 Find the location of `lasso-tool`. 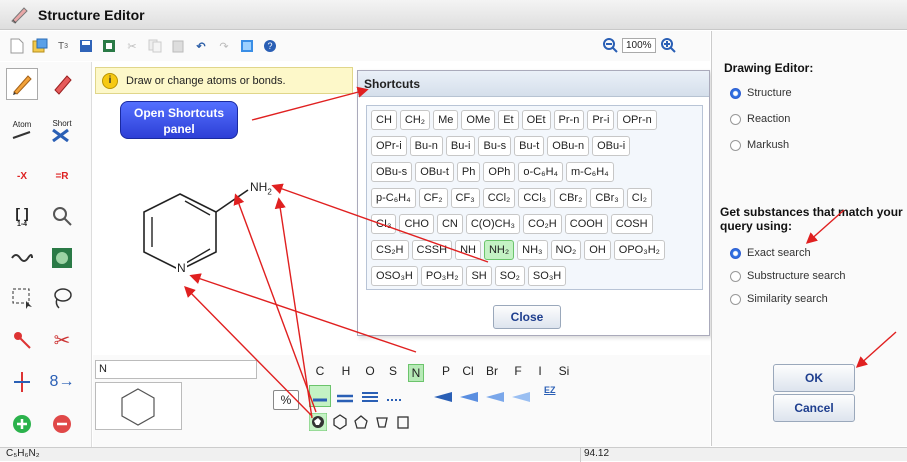

lasso-tool is located at coordinates (62, 298).